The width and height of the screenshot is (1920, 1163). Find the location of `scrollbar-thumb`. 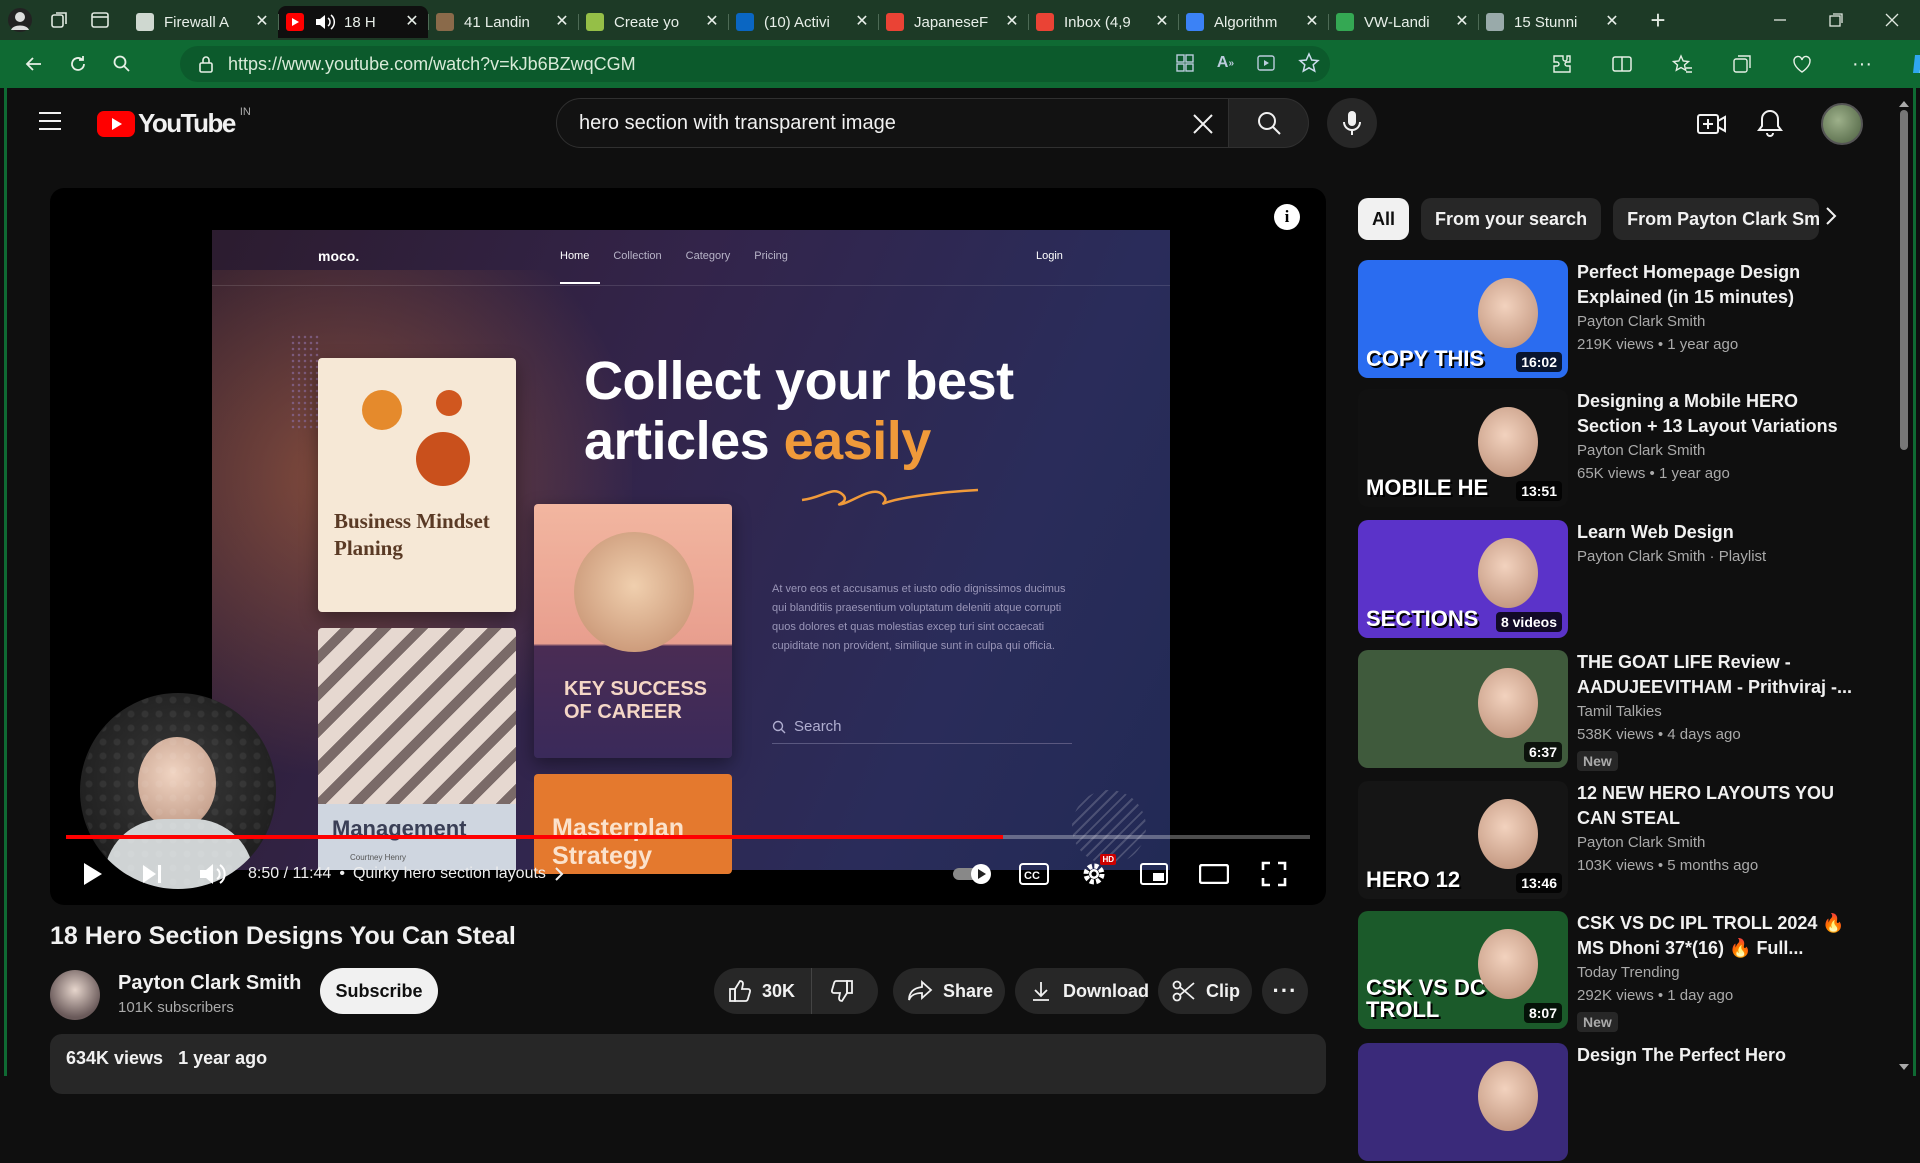

scrollbar-thumb is located at coordinates (1904, 280).